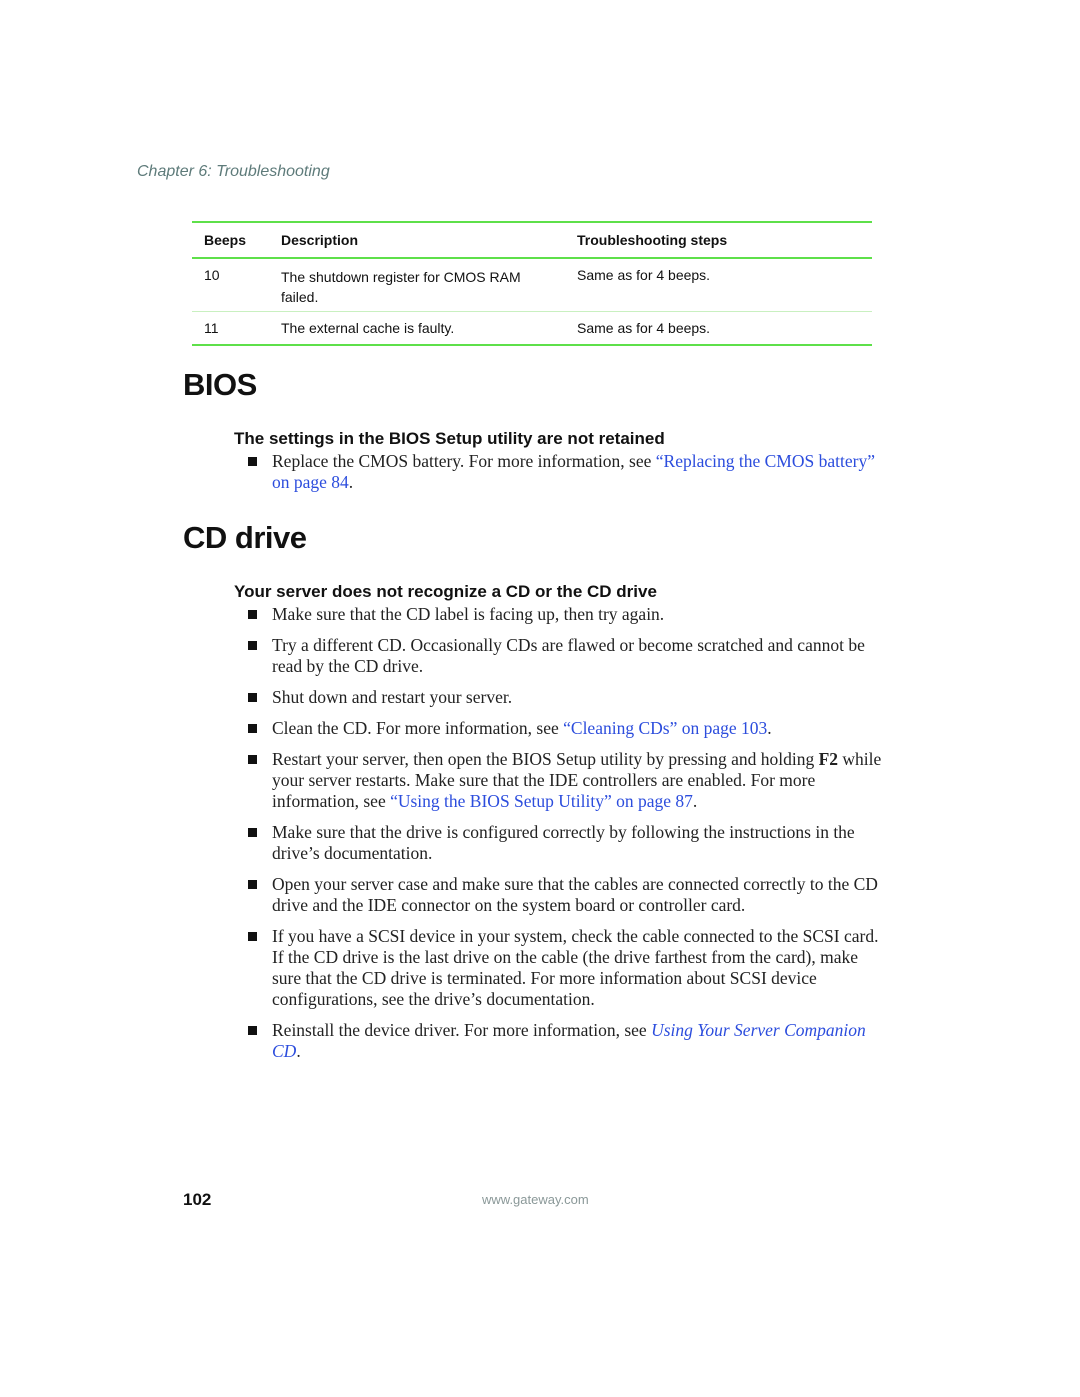  I want to click on cell-beeps: 10, so click(212, 275).